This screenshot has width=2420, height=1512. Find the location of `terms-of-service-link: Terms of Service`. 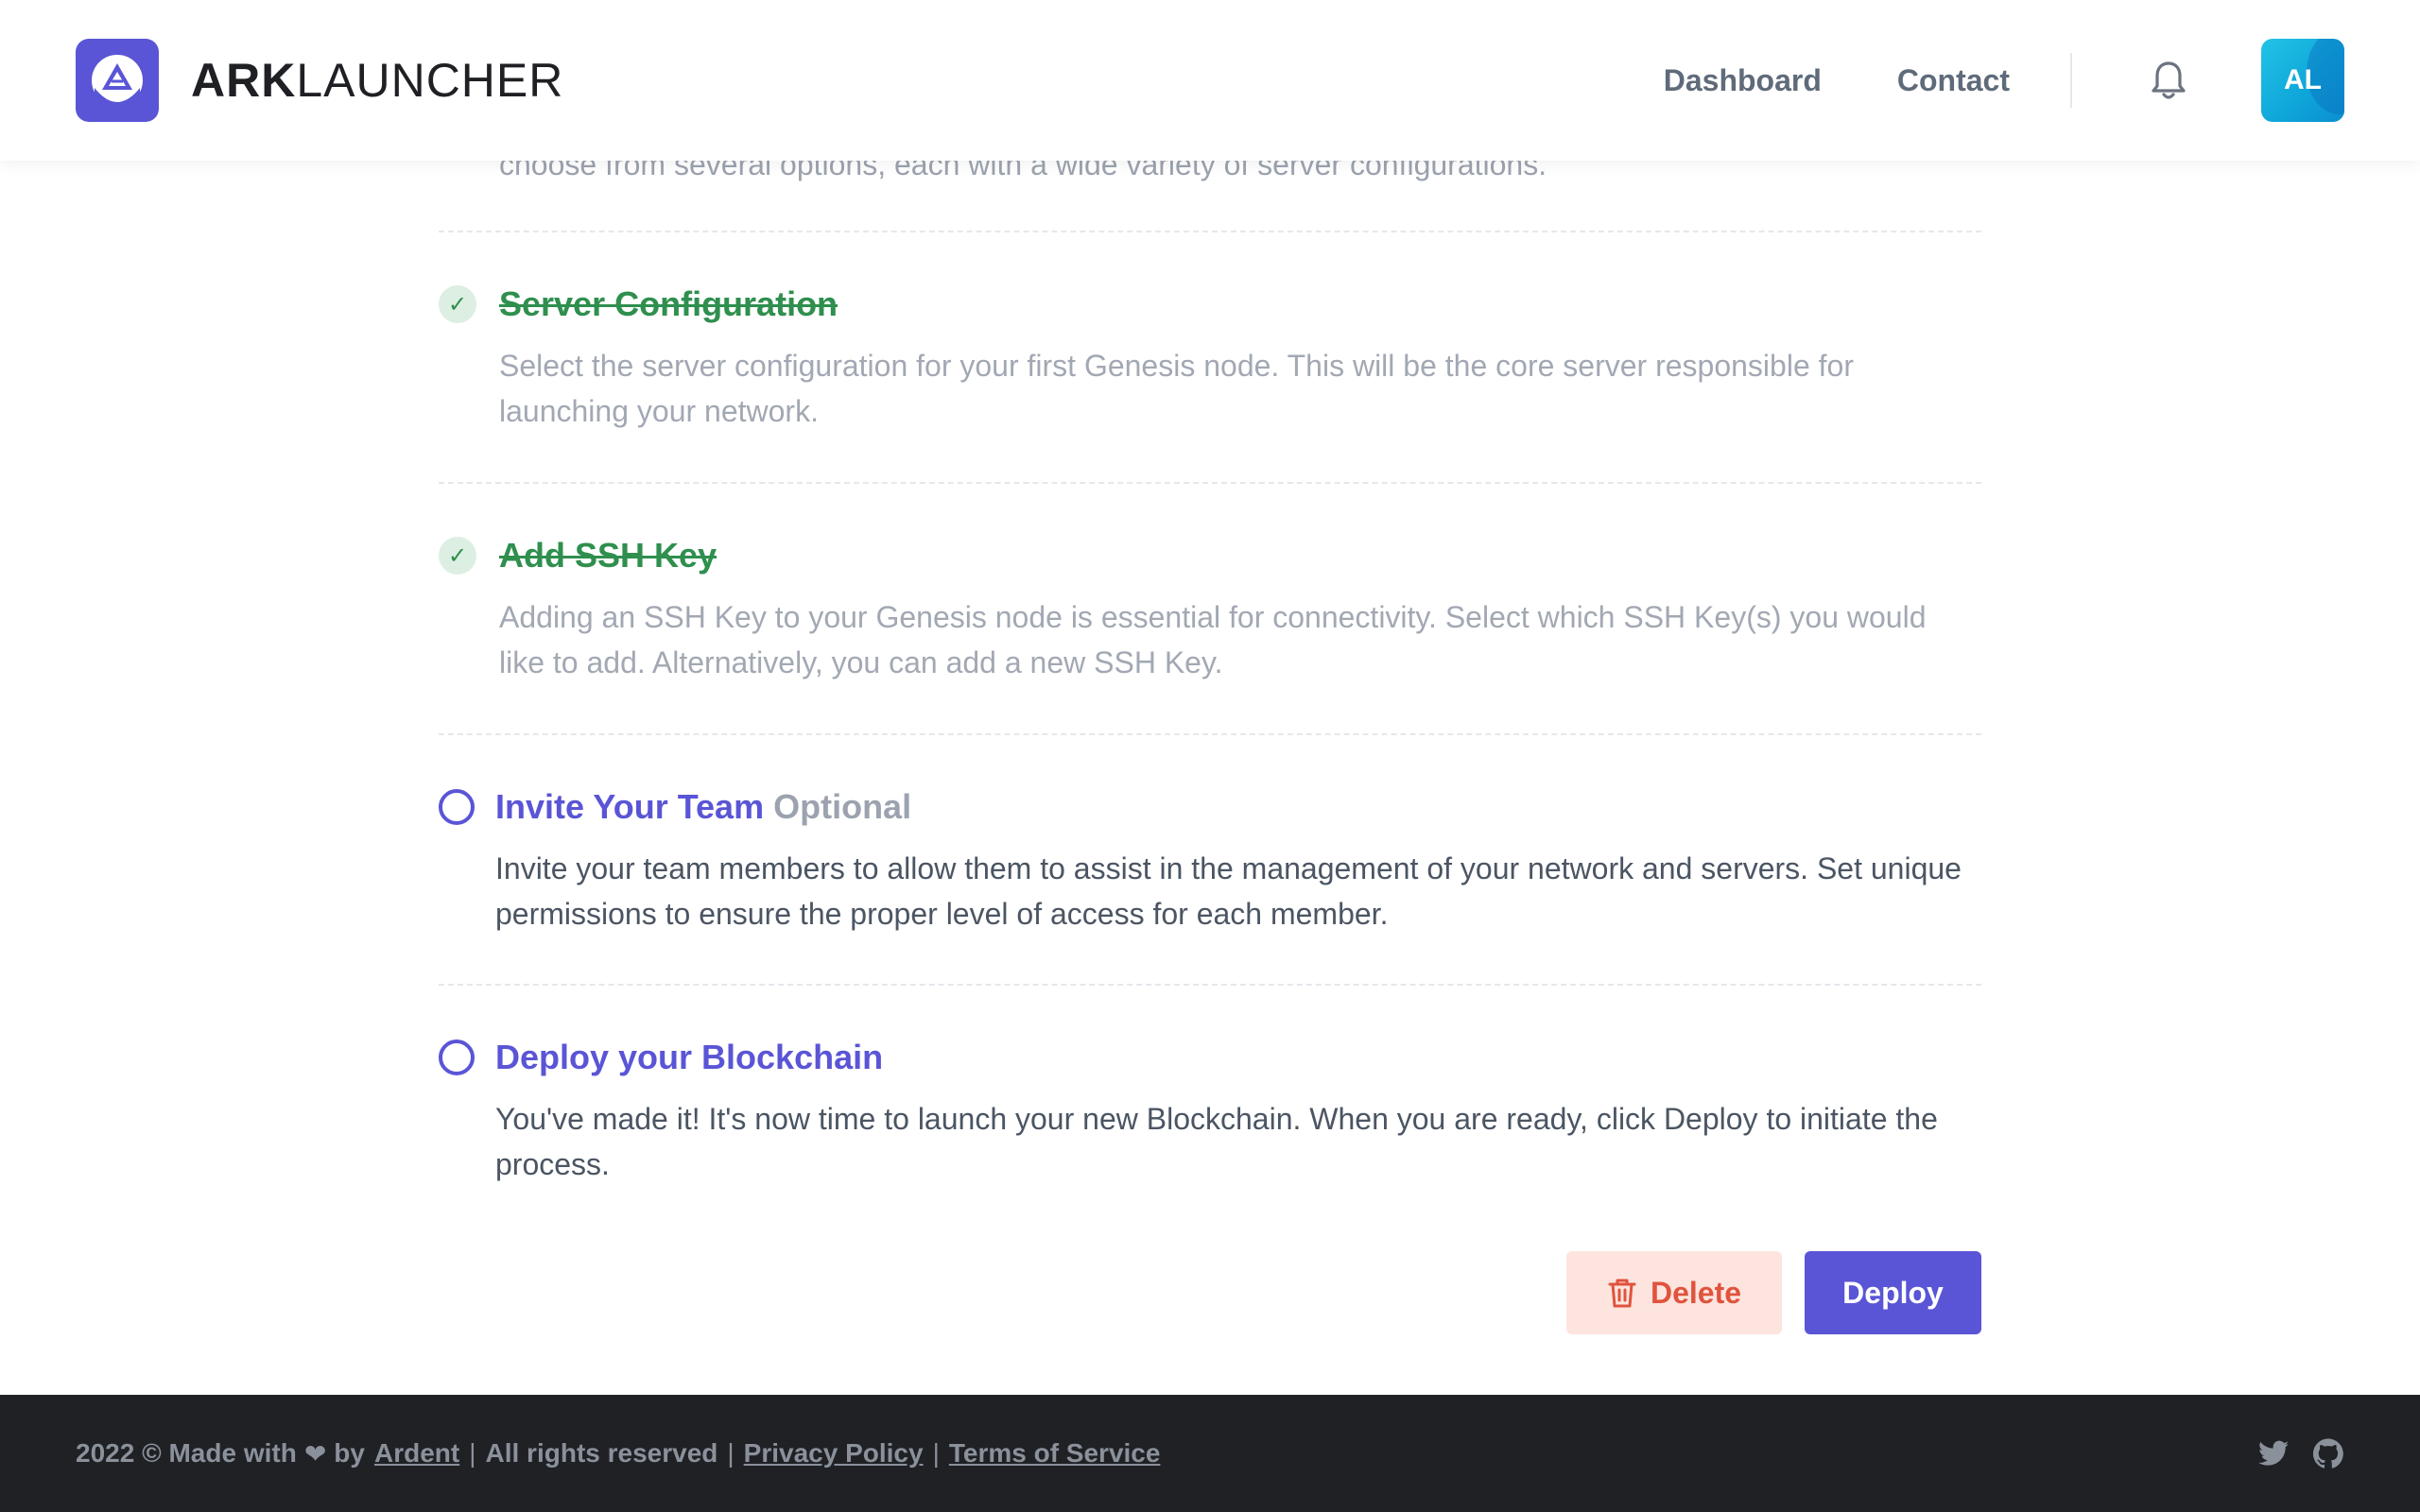

terms-of-service-link: Terms of Service is located at coordinates (1055, 1453).